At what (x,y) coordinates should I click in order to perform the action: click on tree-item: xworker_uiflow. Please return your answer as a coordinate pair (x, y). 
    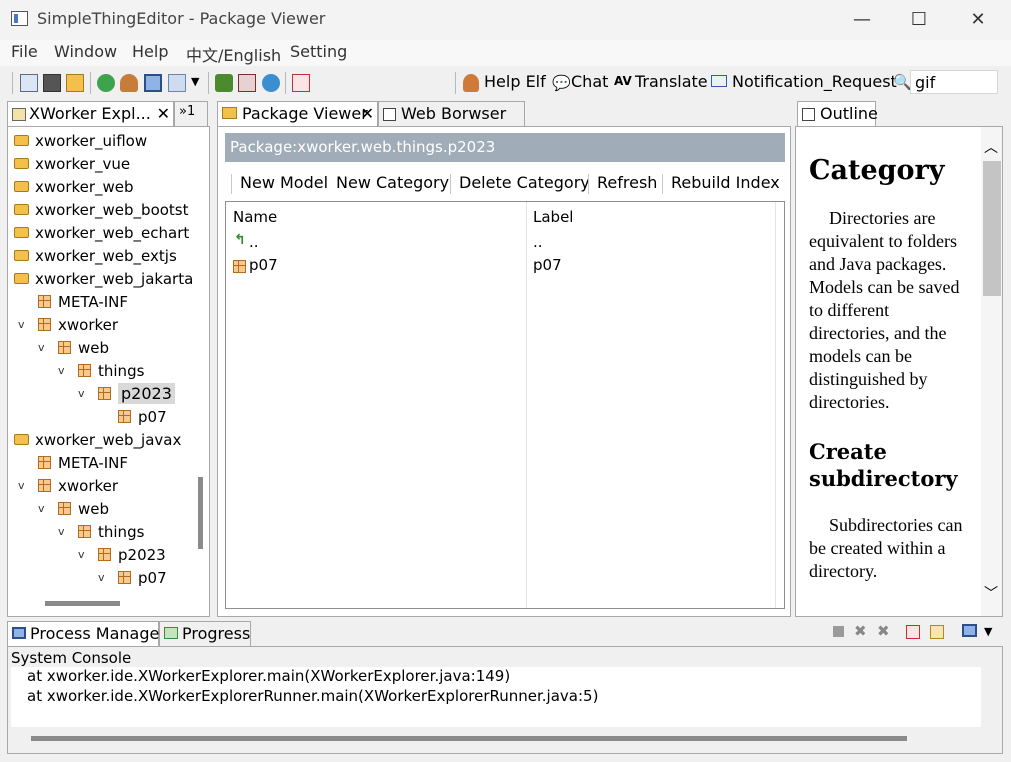
    Looking at the image, I should click on (104, 140).